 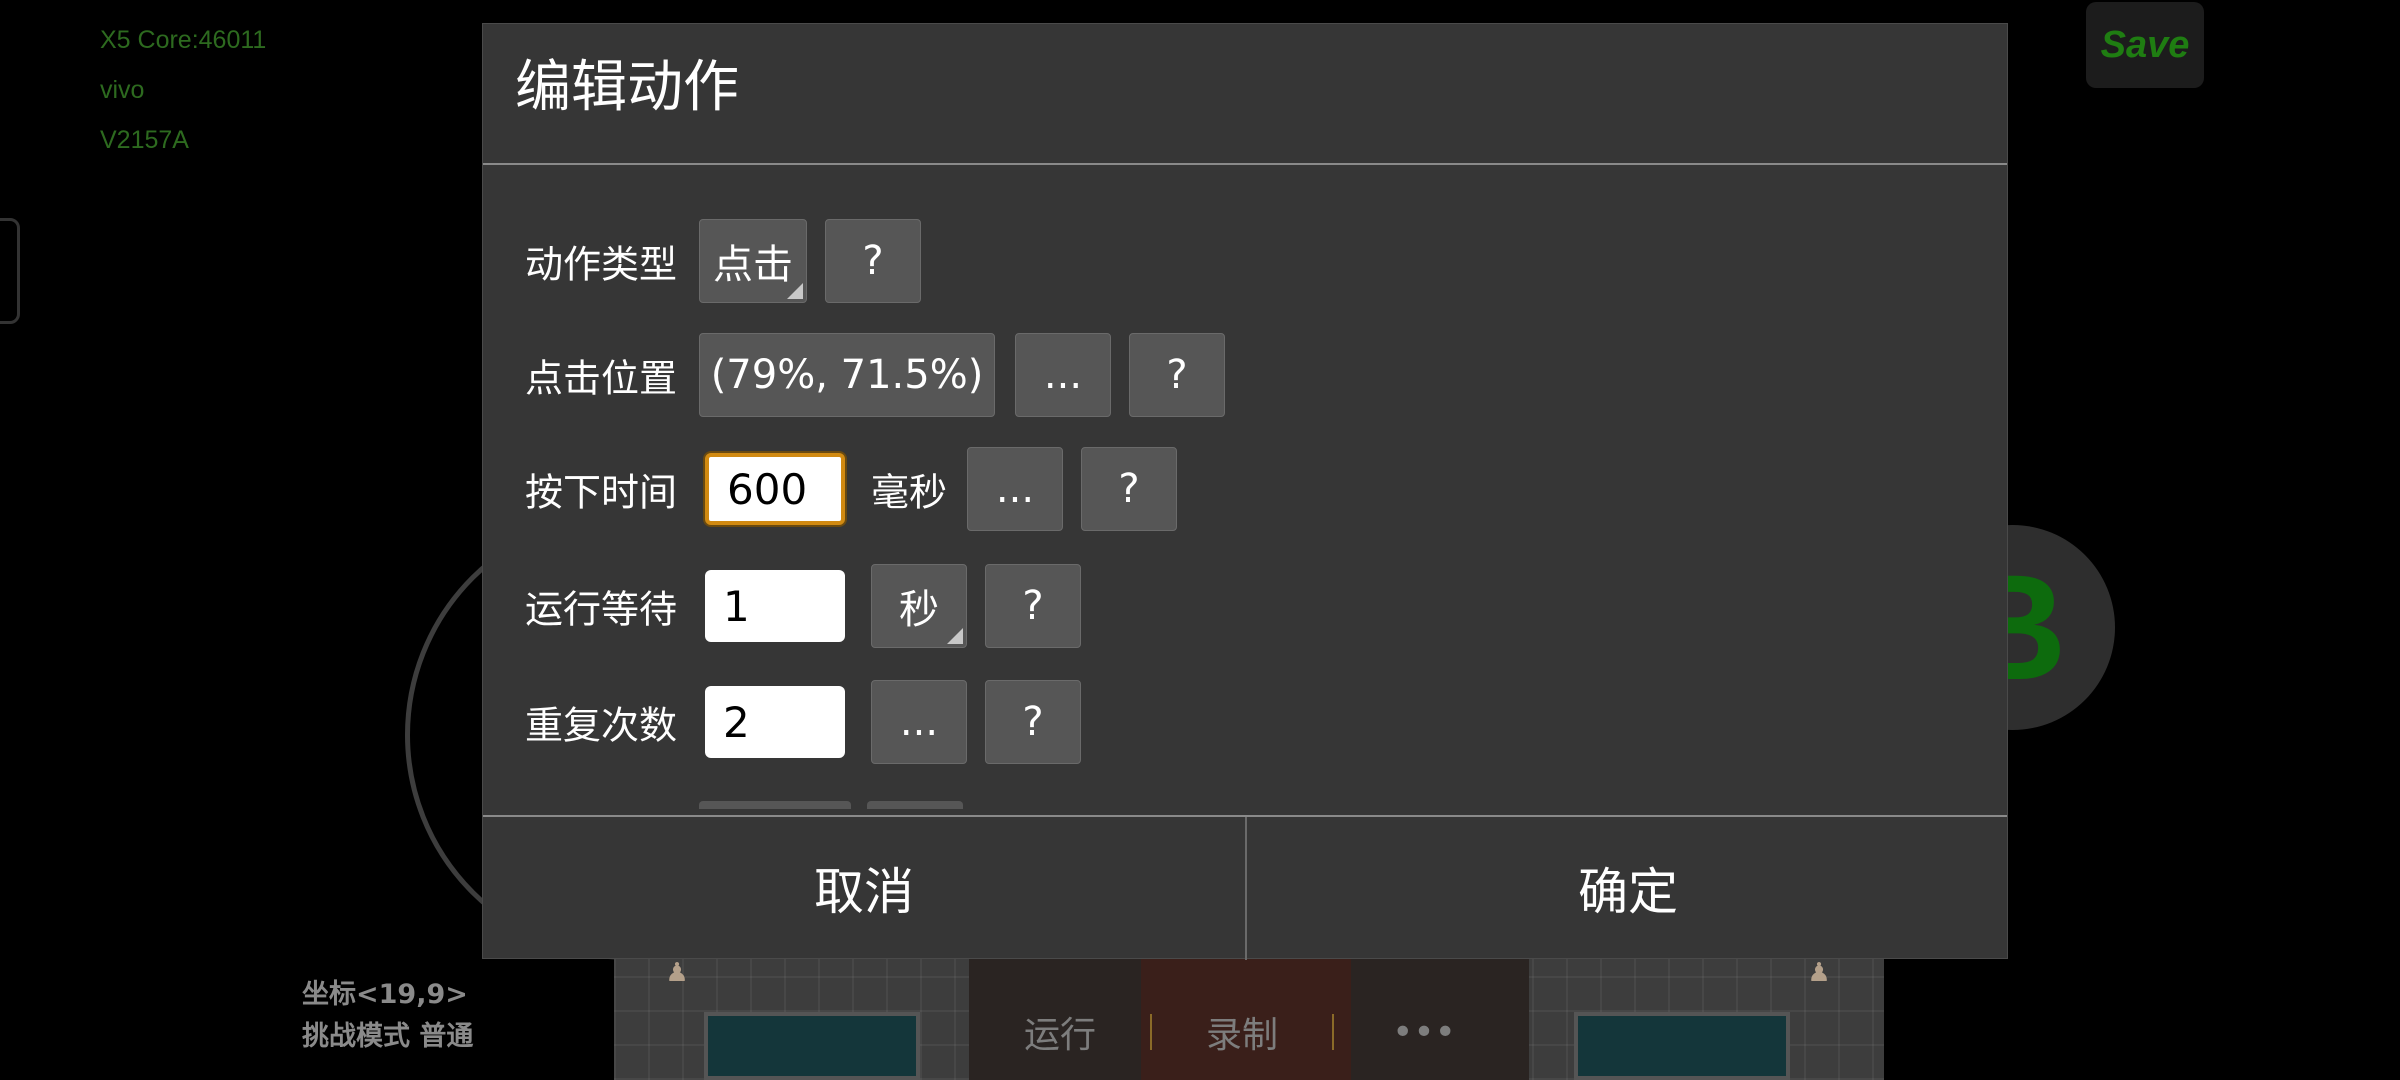 What do you see at coordinates (775, 606) in the screenshot?
I see `run-wait-input: 1` at bounding box center [775, 606].